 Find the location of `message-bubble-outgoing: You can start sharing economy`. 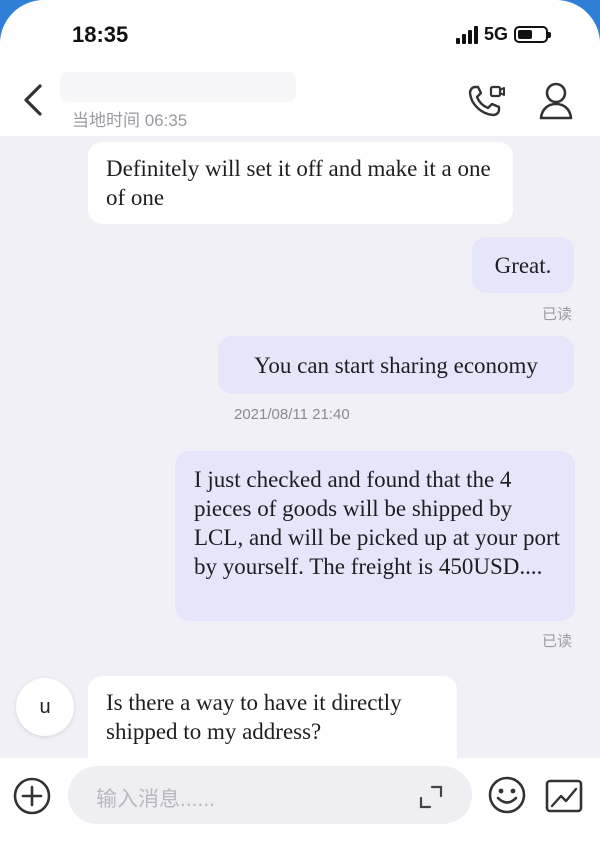

message-bubble-outgoing: You can start sharing economy is located at coordinates (396, 365).